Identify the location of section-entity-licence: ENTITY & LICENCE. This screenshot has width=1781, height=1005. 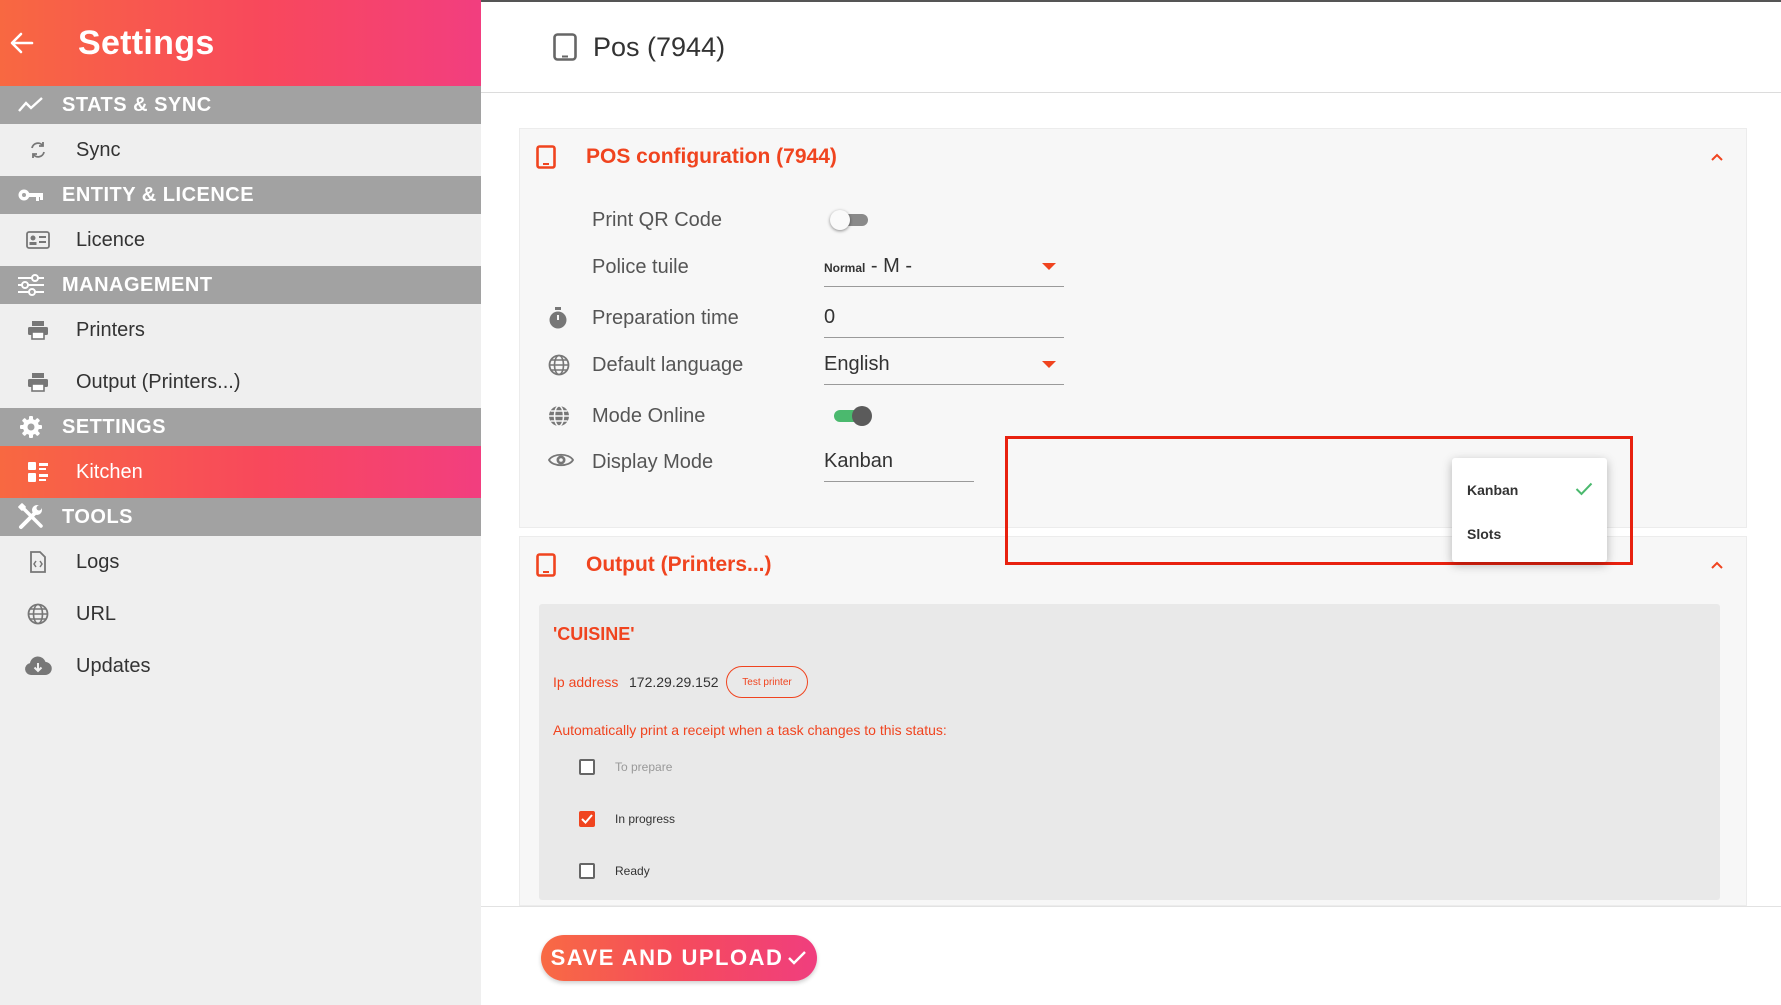
(240, 195).